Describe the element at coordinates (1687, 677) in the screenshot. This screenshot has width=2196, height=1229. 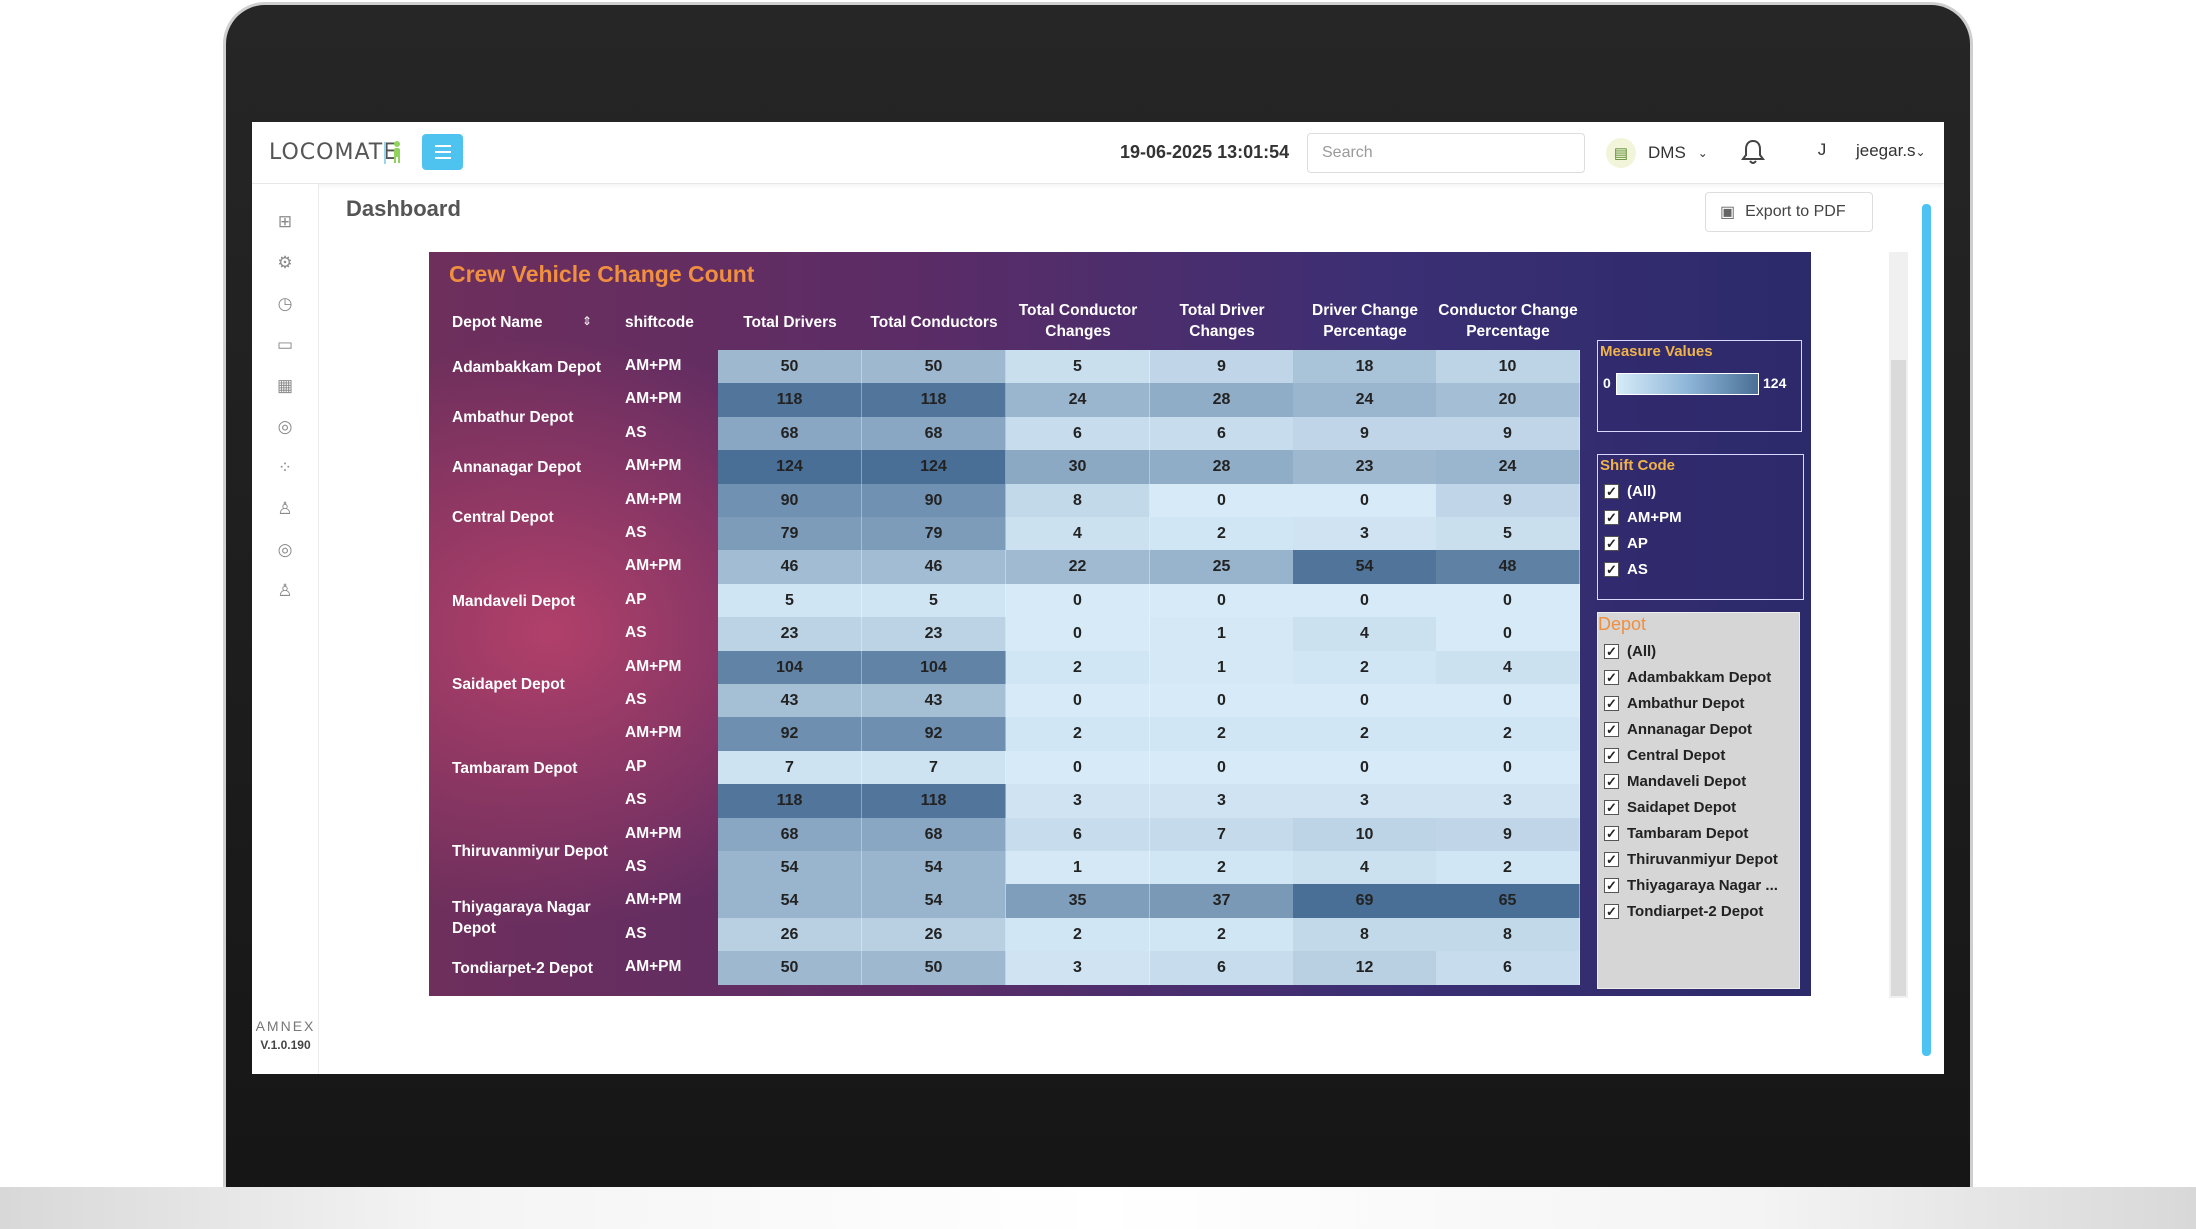
I see `depot-filter-option: ✓ Adambakkam Depot` at that location.